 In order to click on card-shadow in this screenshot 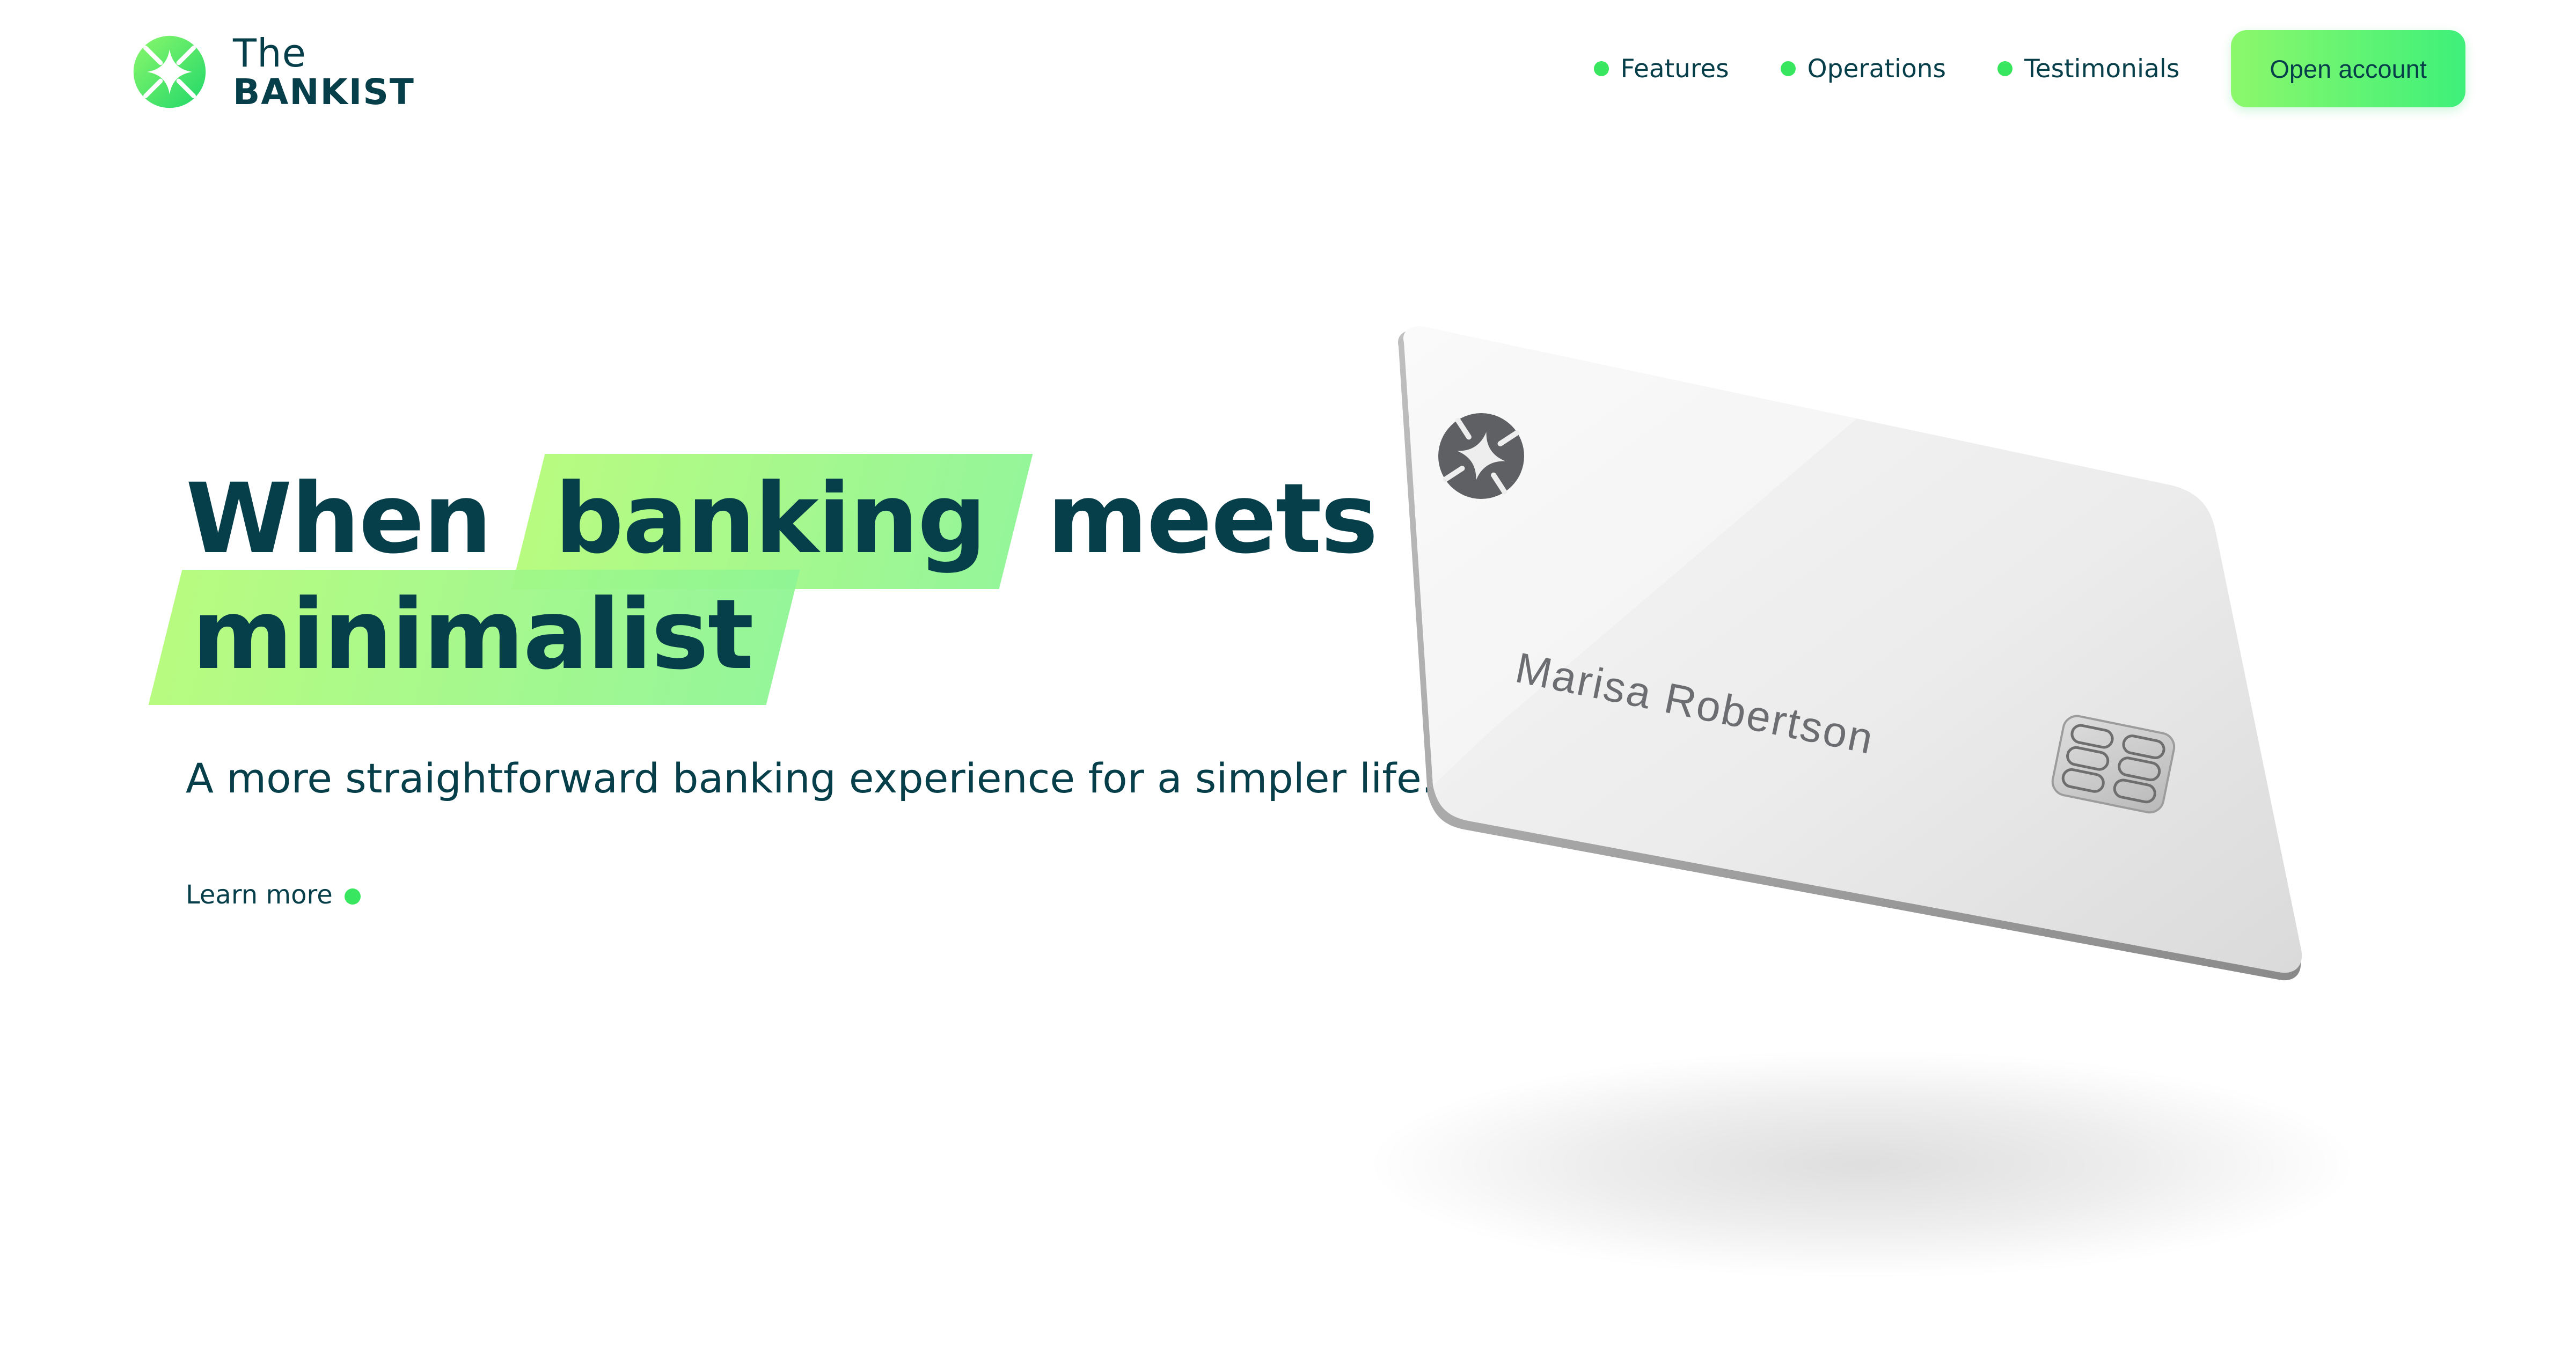, I will do `click(1862, 1164)`.